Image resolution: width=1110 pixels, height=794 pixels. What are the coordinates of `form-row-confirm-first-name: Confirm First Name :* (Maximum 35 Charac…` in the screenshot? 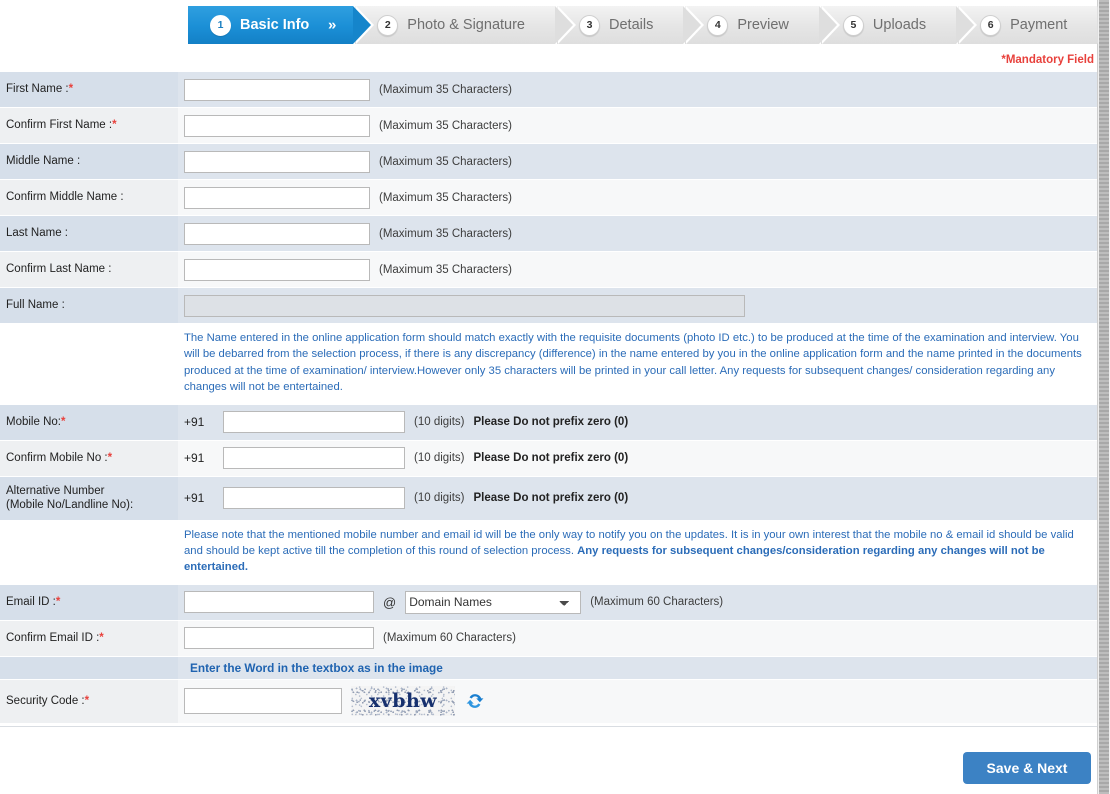 It's located at (549, 125).